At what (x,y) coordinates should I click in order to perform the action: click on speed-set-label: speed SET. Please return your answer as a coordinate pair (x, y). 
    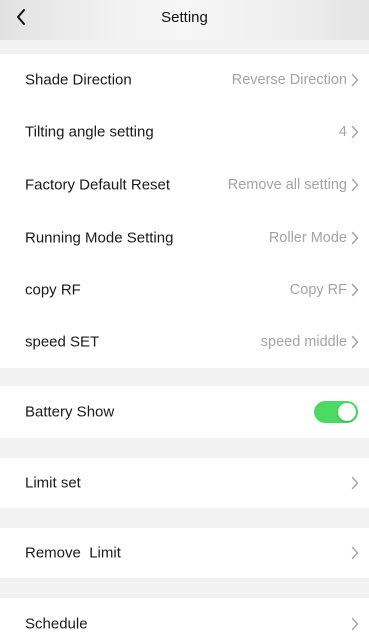
    Looking at the image, I should click on (62, 342).